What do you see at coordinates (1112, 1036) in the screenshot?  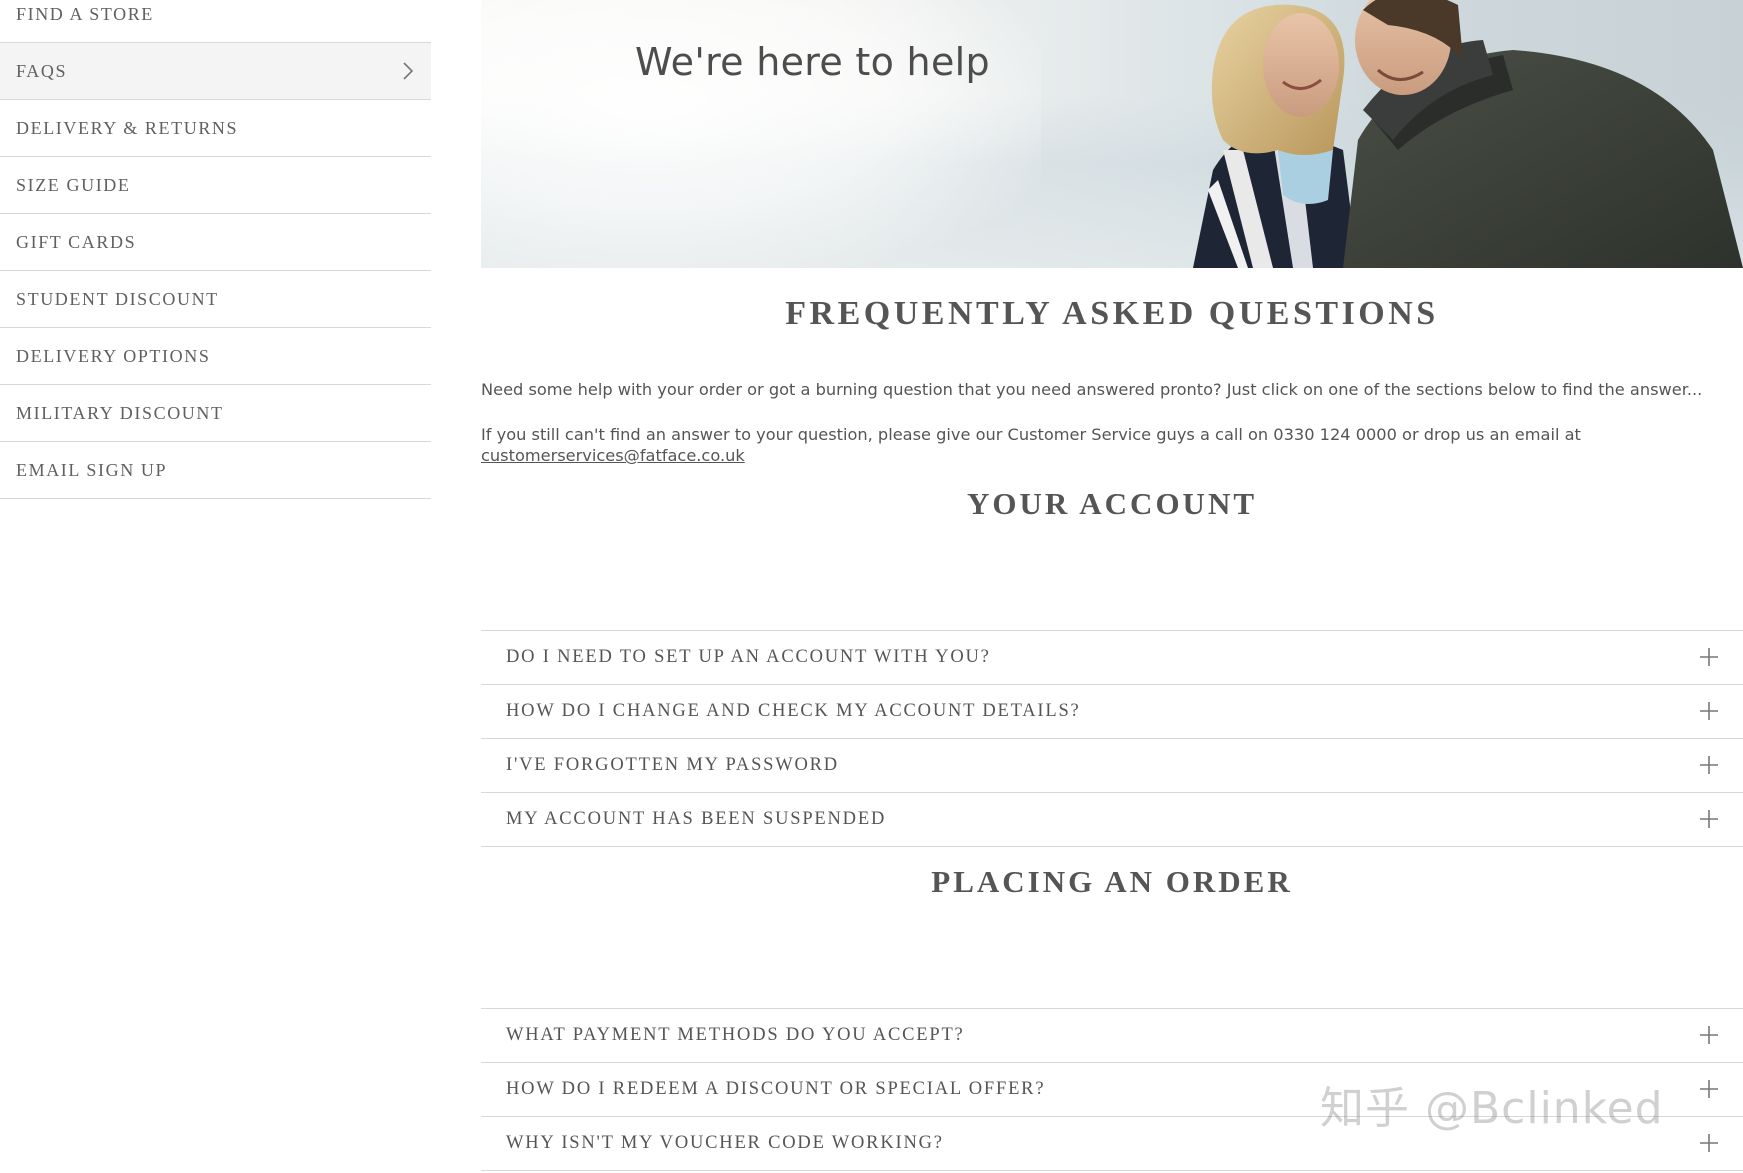 I see `faq-question-row: WHAT PAYMENT METHODS DO YOU ACCEPT?` at bounding box center [1112, 1036].